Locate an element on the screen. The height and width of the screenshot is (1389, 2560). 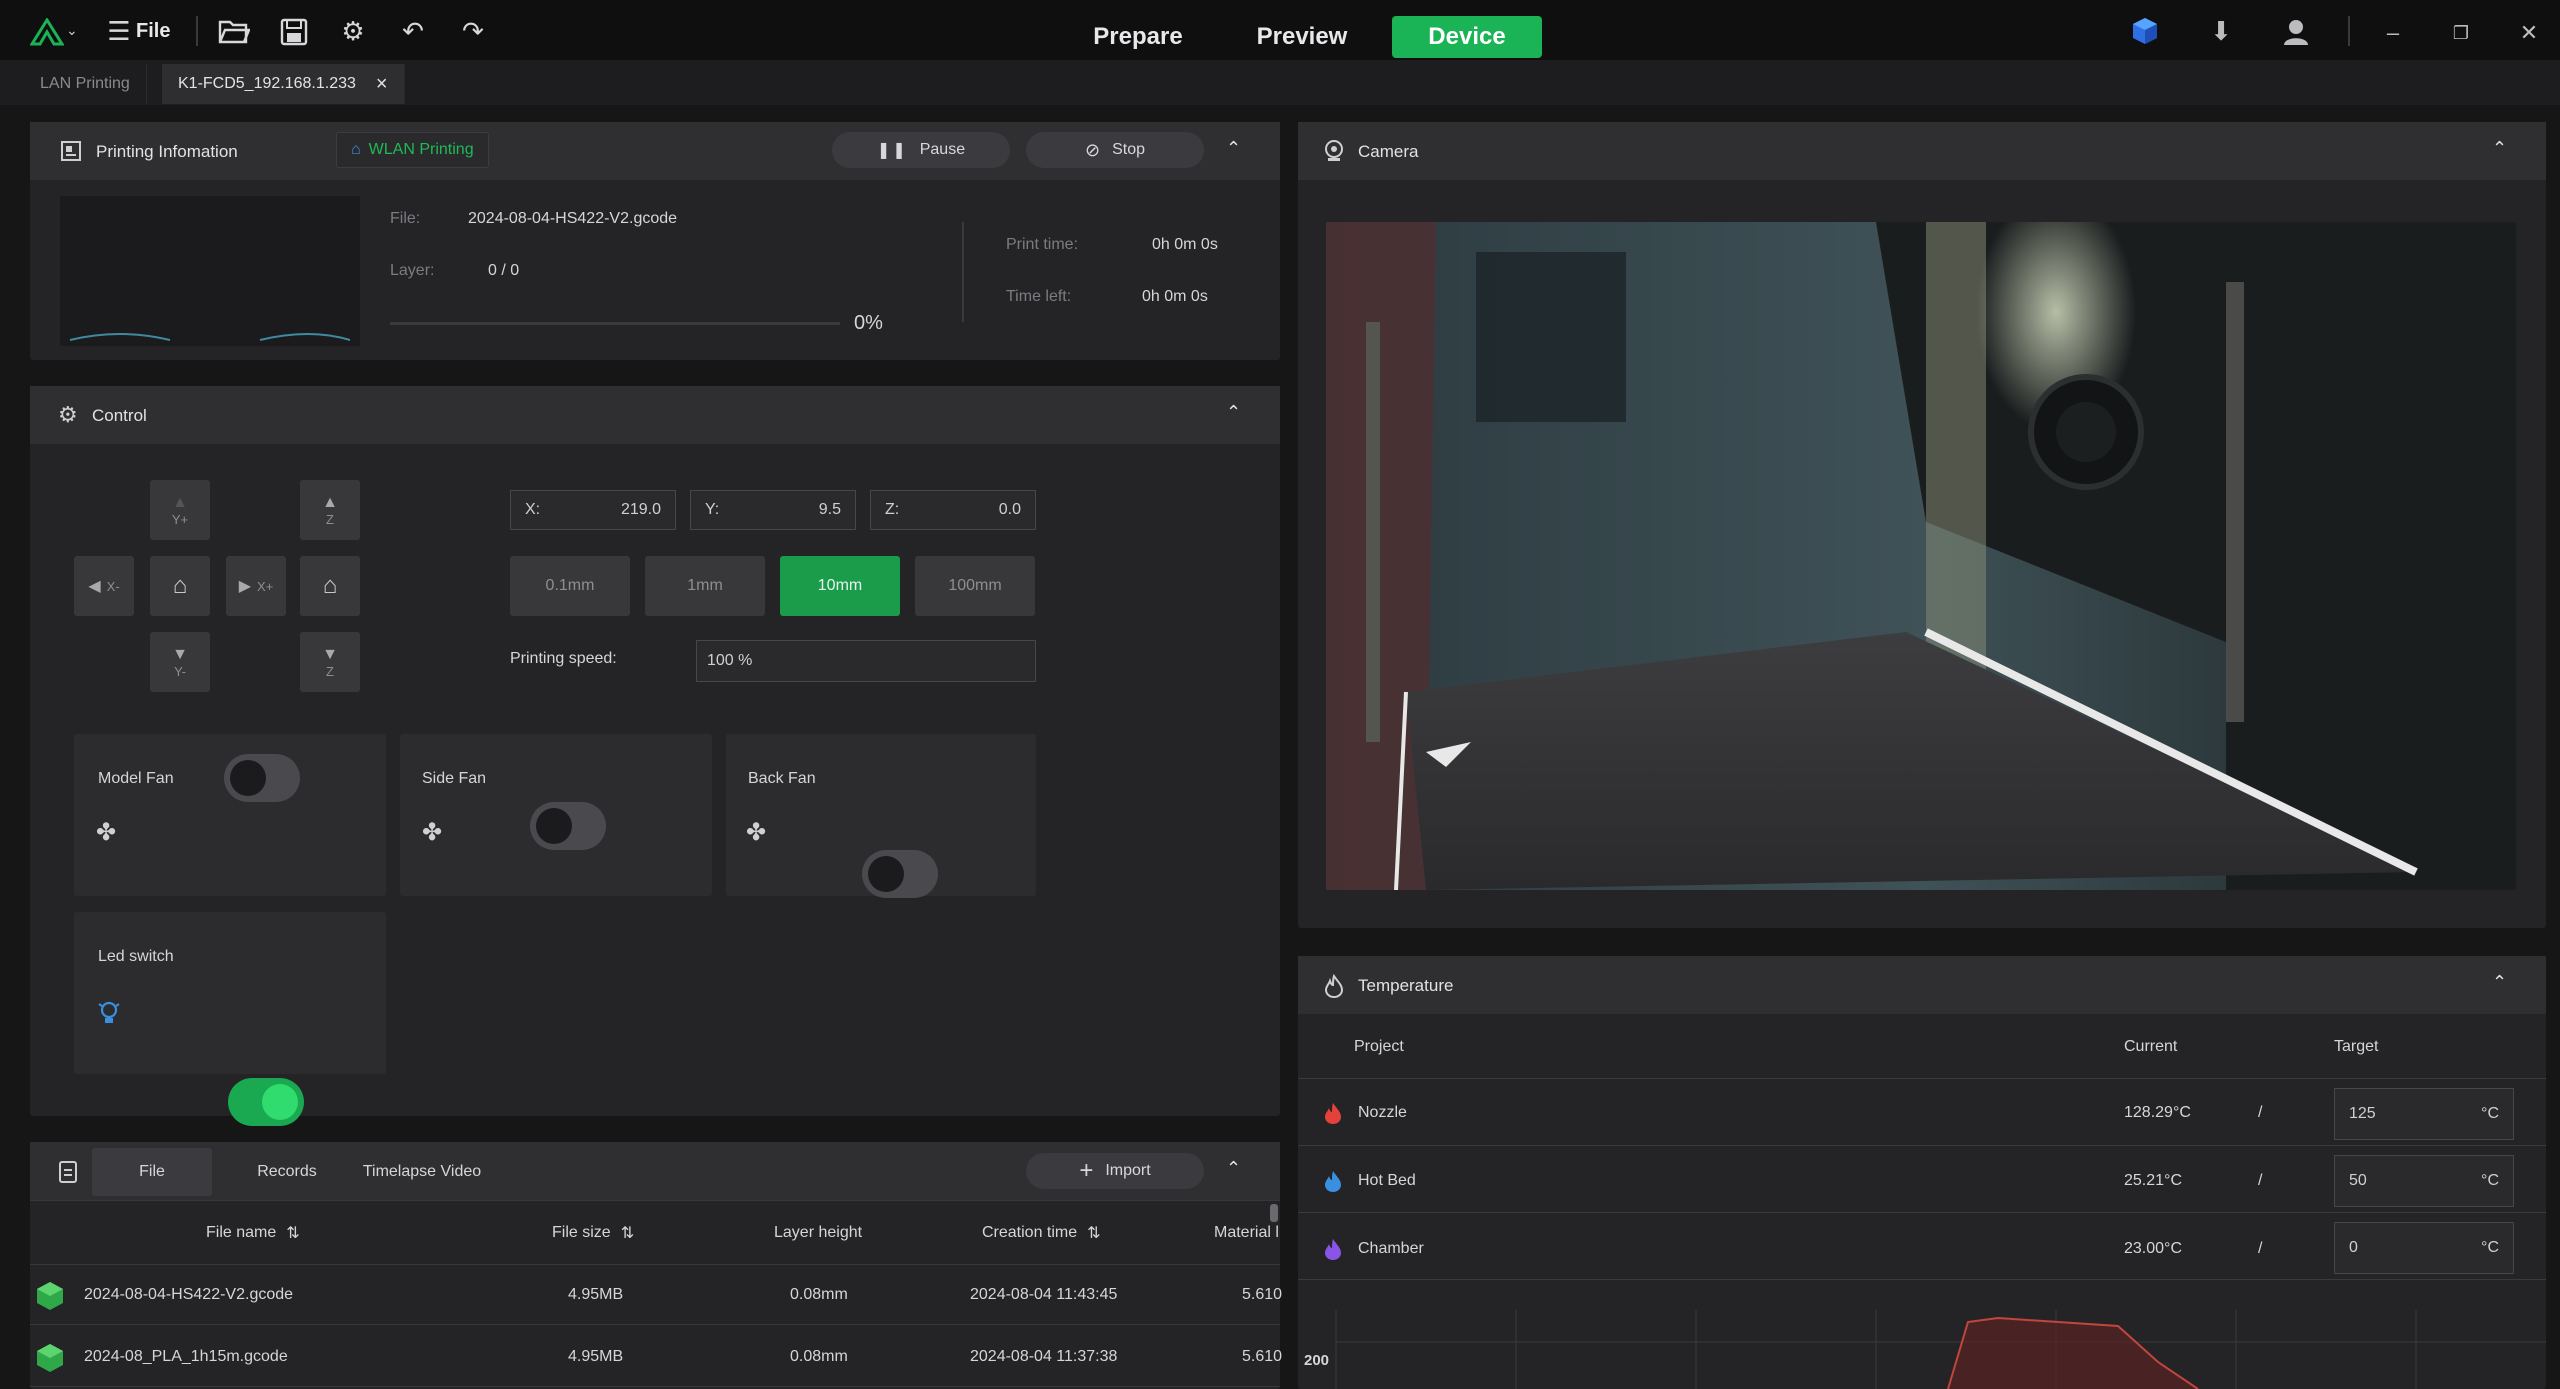
back-fan-toggle is located at coordinates (900, 874).